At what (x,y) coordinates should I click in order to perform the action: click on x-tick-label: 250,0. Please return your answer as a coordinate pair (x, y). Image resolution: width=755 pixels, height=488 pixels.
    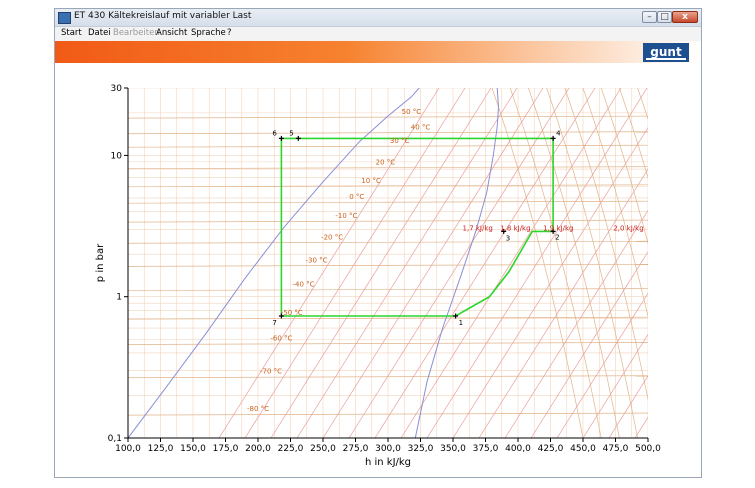
    Looking at the image, I should click on (323, 449).